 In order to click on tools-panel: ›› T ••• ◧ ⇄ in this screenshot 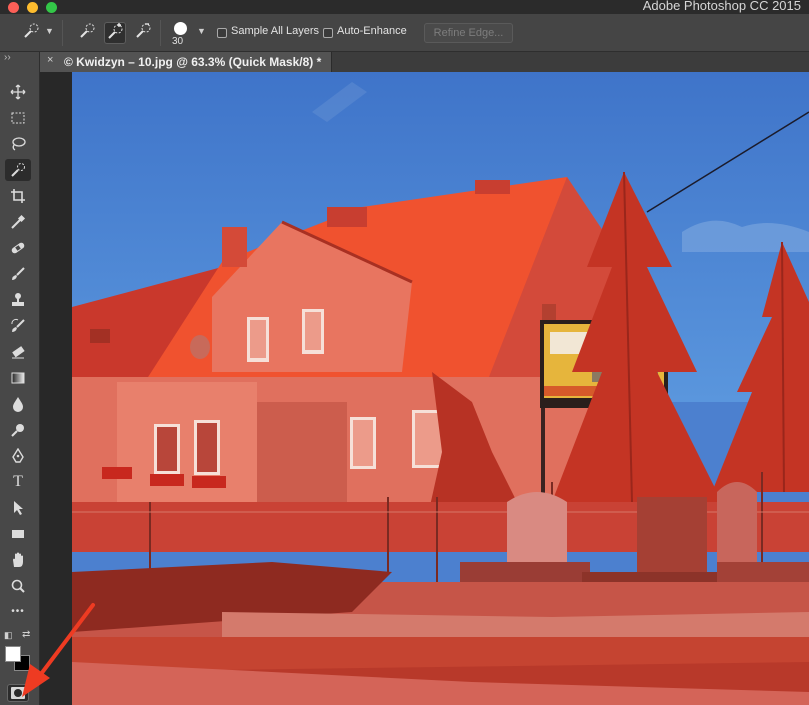, I will do `click(20, 378)`.